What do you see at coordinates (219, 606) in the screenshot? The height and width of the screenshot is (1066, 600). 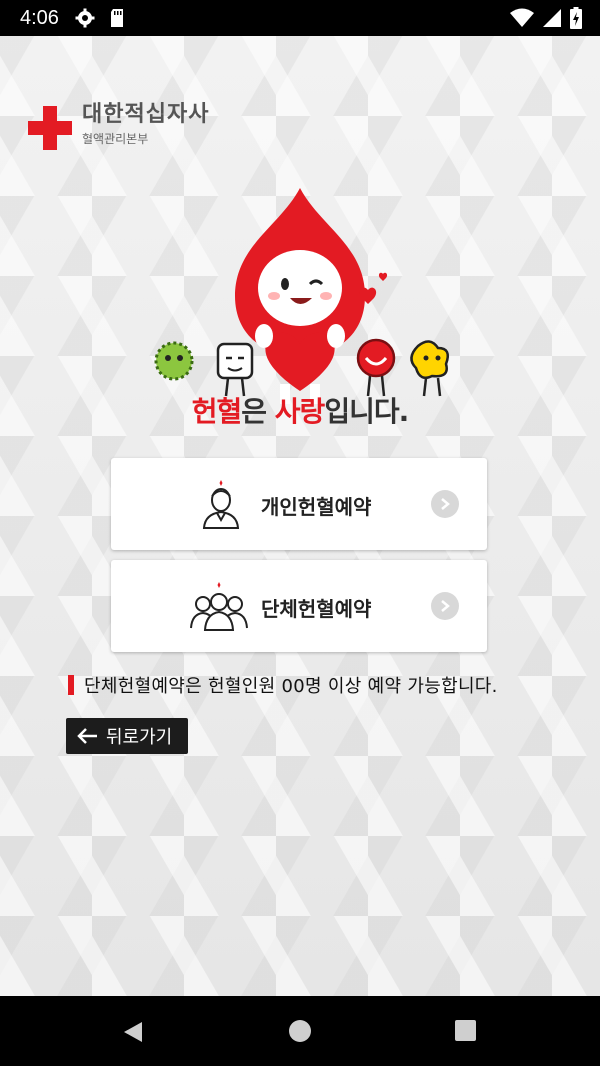 I see `group-icon` at bounding box center [219, 606].